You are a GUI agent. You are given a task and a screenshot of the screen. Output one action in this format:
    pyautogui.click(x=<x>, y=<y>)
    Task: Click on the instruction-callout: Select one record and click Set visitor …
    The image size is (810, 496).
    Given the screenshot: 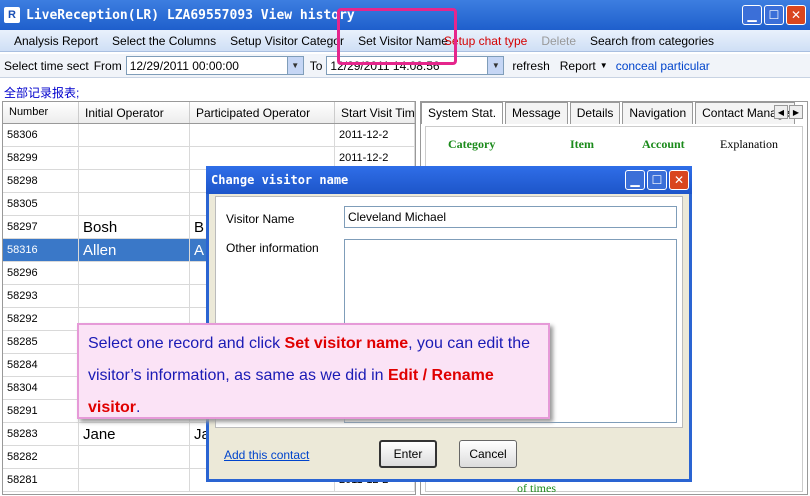 What is the action you would take?
    pyautogui.click(x=313, y=371)
    